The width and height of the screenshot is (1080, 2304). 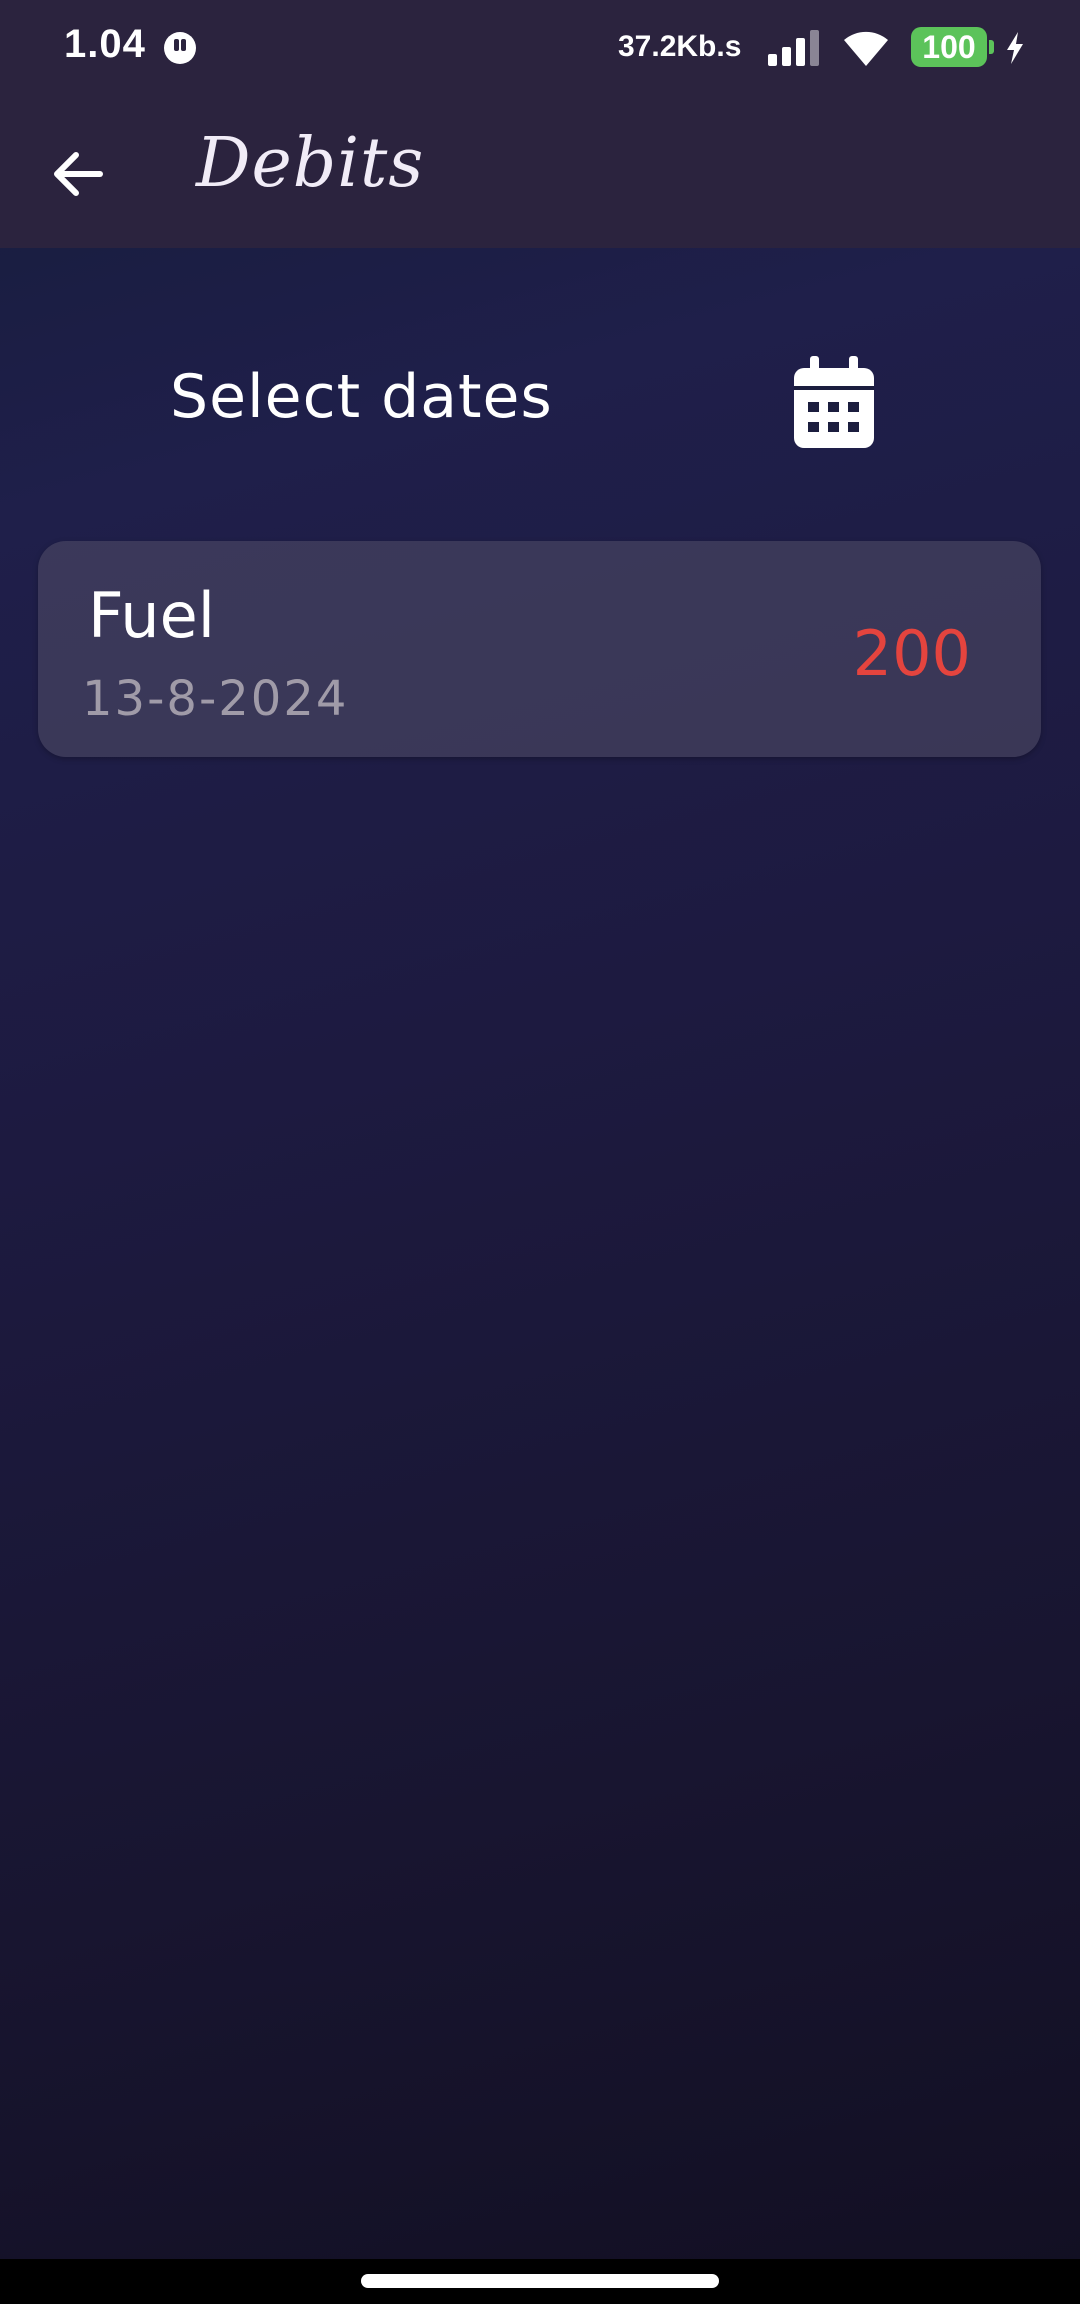 I want to click on transaction-title: Fuel, so click(x=151, y=615).